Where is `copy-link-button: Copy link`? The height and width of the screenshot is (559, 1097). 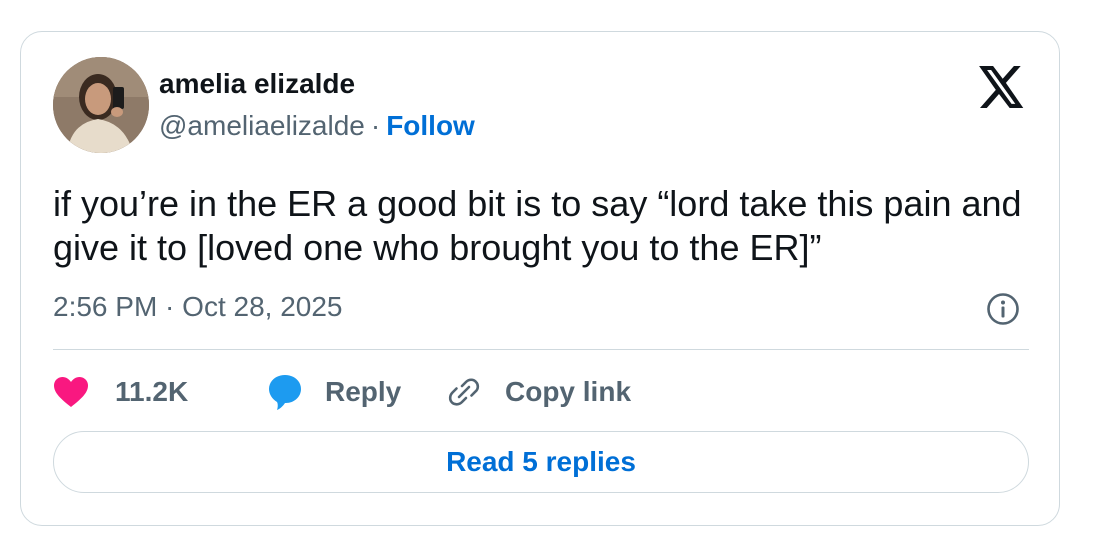
copy-link-button: Copy link is located at coordinates (547, 392).